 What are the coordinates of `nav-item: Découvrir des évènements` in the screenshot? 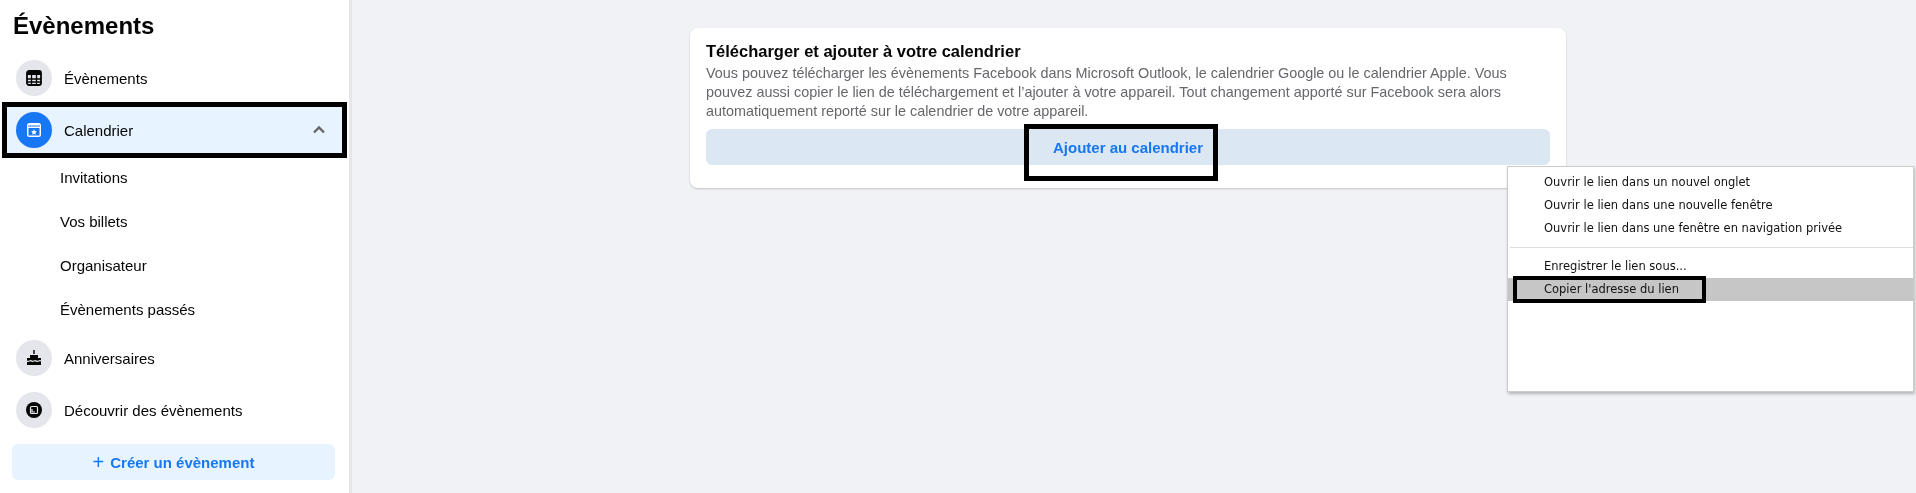 It's located at (174, 410).